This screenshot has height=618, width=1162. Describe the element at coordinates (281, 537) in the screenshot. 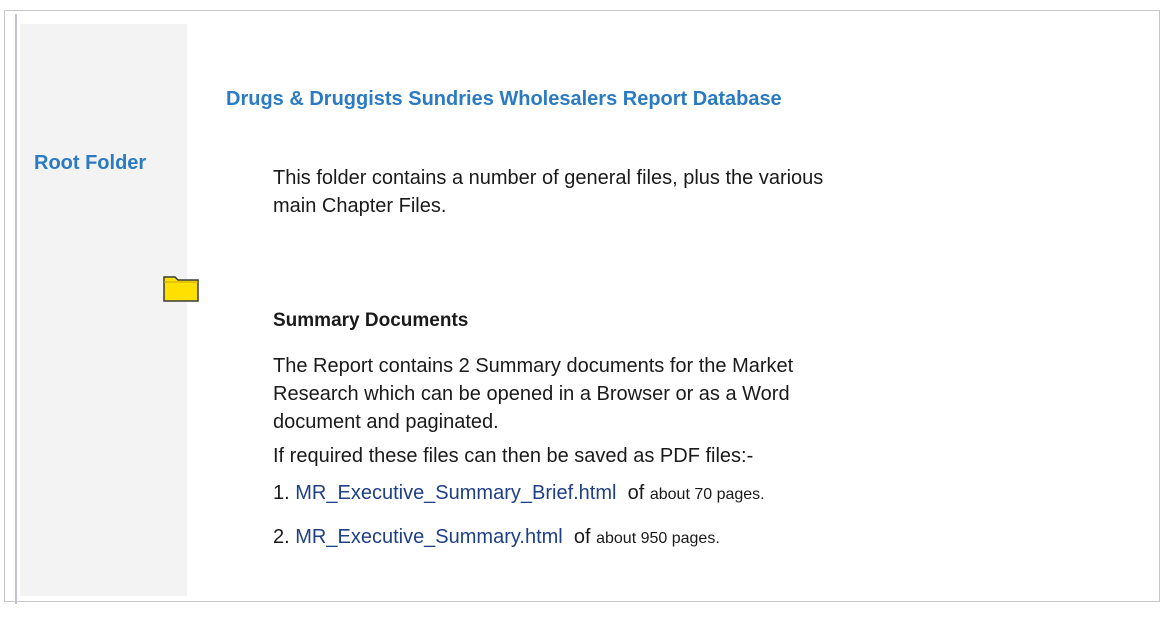

I see `list-number: 2.` at that location.